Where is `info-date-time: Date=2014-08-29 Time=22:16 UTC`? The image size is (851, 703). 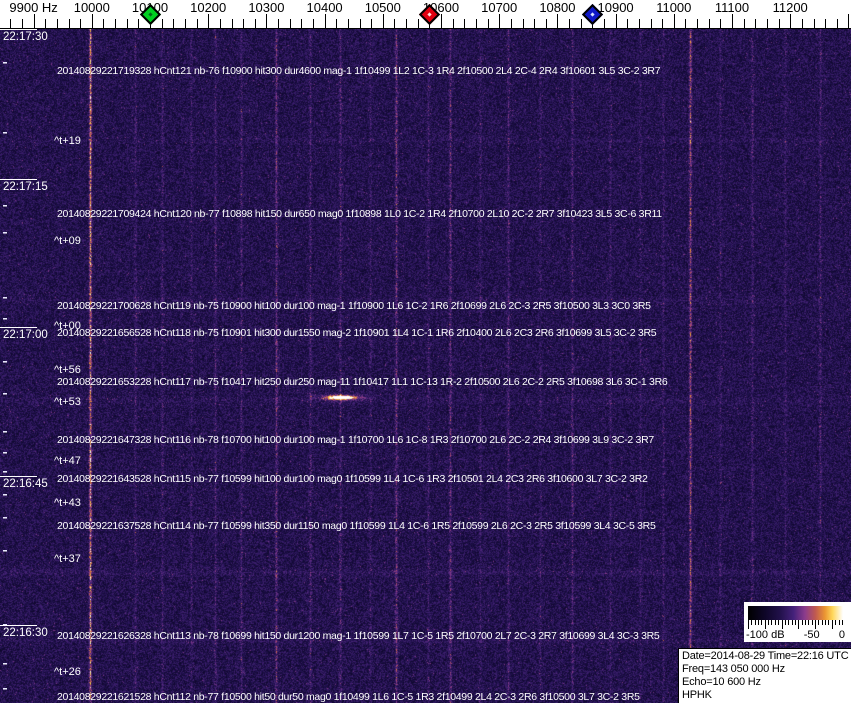 info-date-time: Date=2014-08-29 Time=22:16 UTC is located at coordinates (765, 656).